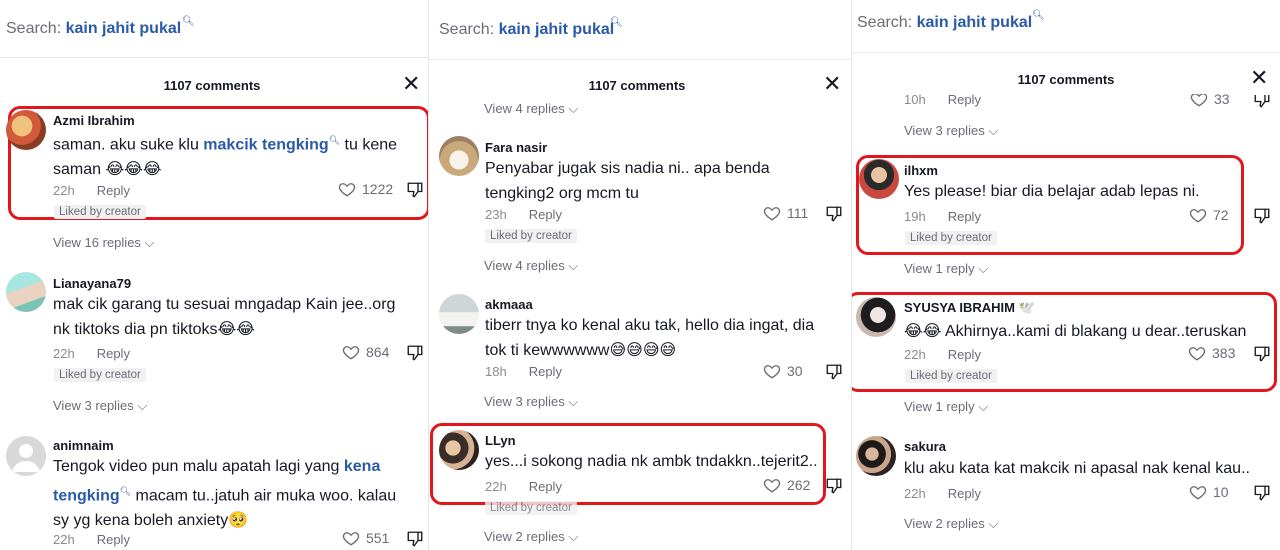 This screenshot has height=550, width=1280. What do you see at coordinates (265, 144) in the screenshot?
I see `keyword-link: makcik tengking` at bounding box center [265, 144].